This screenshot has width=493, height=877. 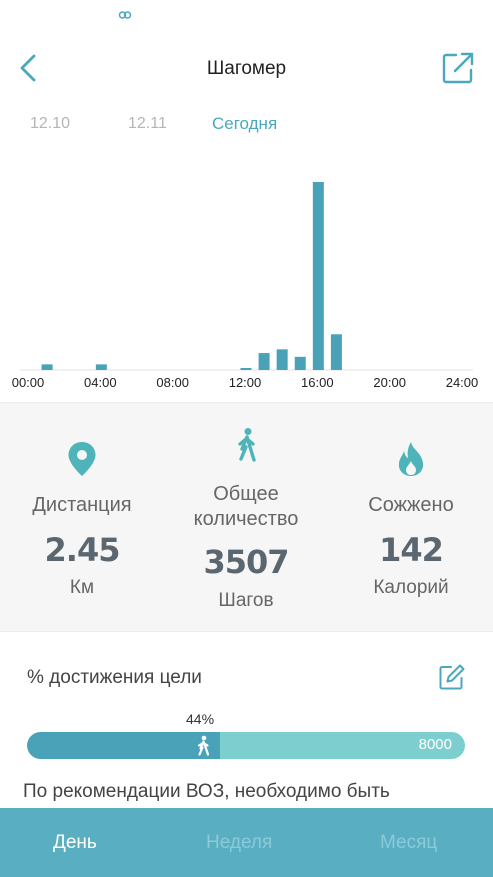 I want to click on steps-label-line1: Общее, so click(x=246, y=494).